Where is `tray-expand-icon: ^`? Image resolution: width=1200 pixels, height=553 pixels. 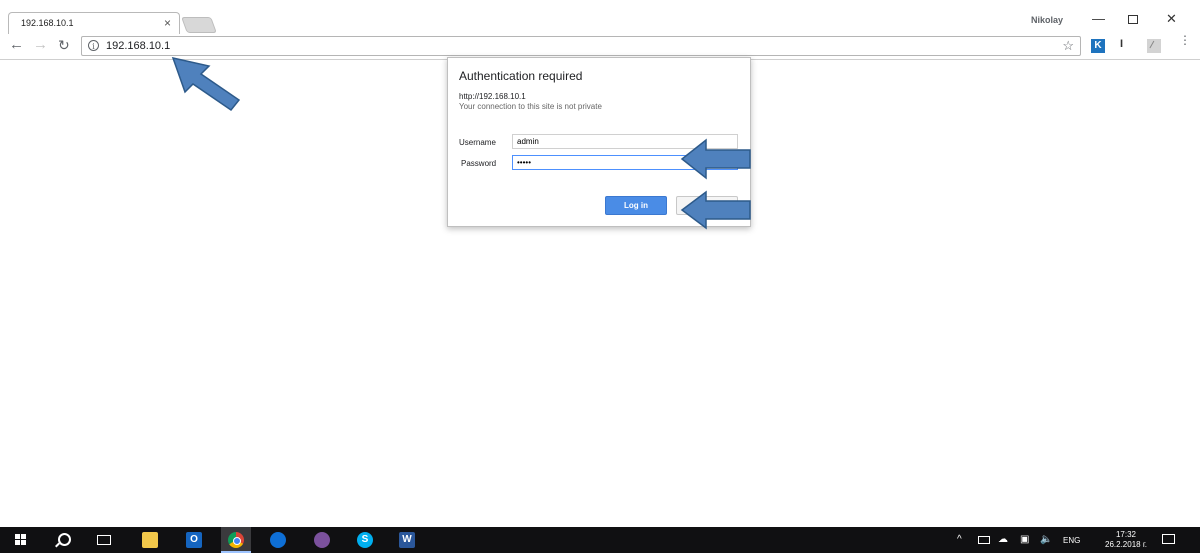 tray-expand-icon: ^ is located at coordinates (959, 539).